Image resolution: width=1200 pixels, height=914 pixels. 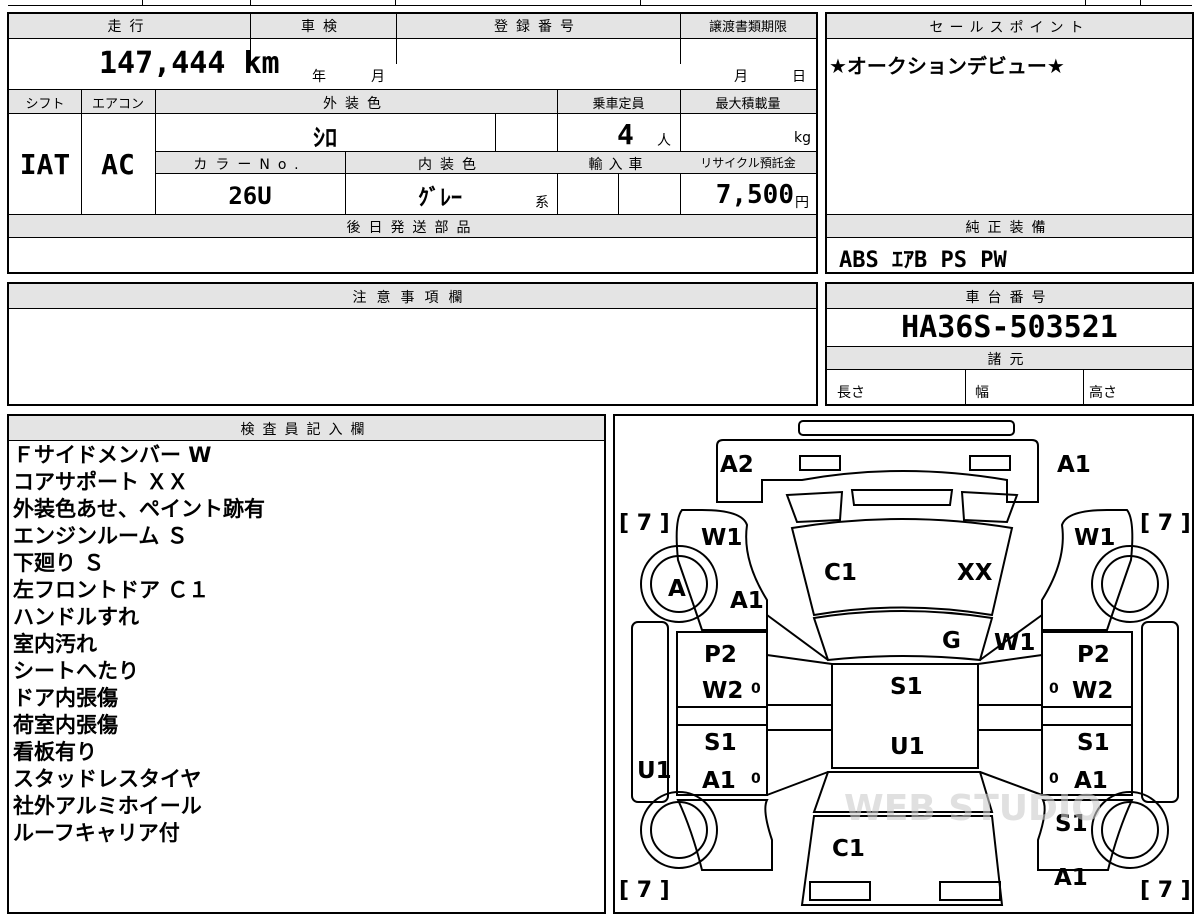 I want to click on note-line: 外装色あせ、ペイント跡有, so click(x=139, y=509).